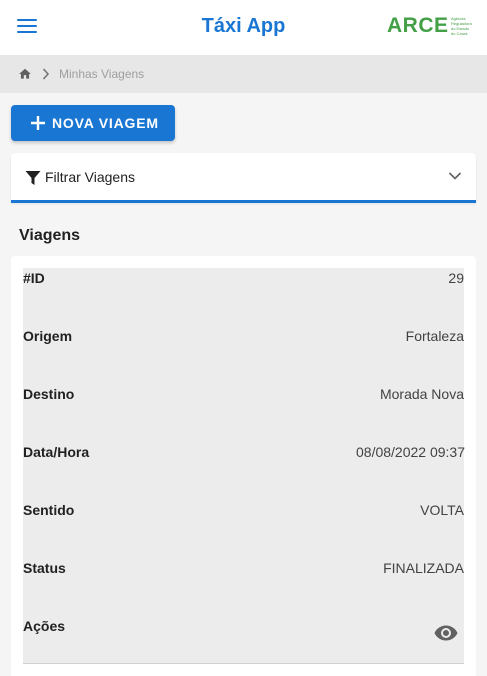  What do you see at coordinates (102, 74) in the screenshot?
I see `breadcrumb-current: Minhas Viagens` at bounding box center [102, 74].